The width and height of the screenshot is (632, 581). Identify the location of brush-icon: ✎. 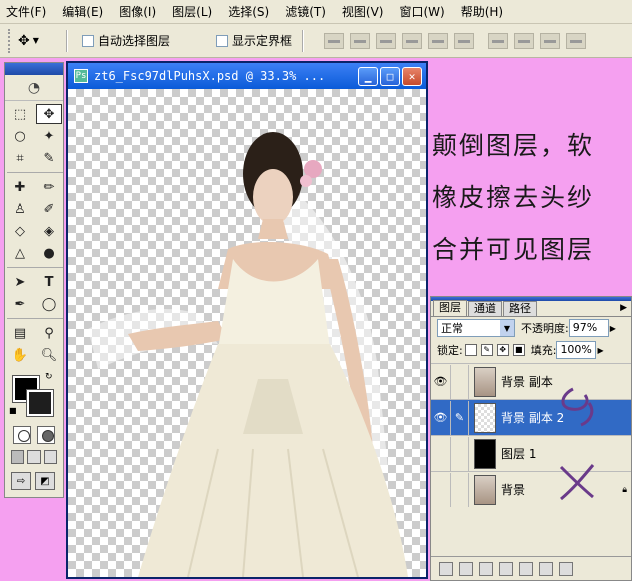
(460, 417).